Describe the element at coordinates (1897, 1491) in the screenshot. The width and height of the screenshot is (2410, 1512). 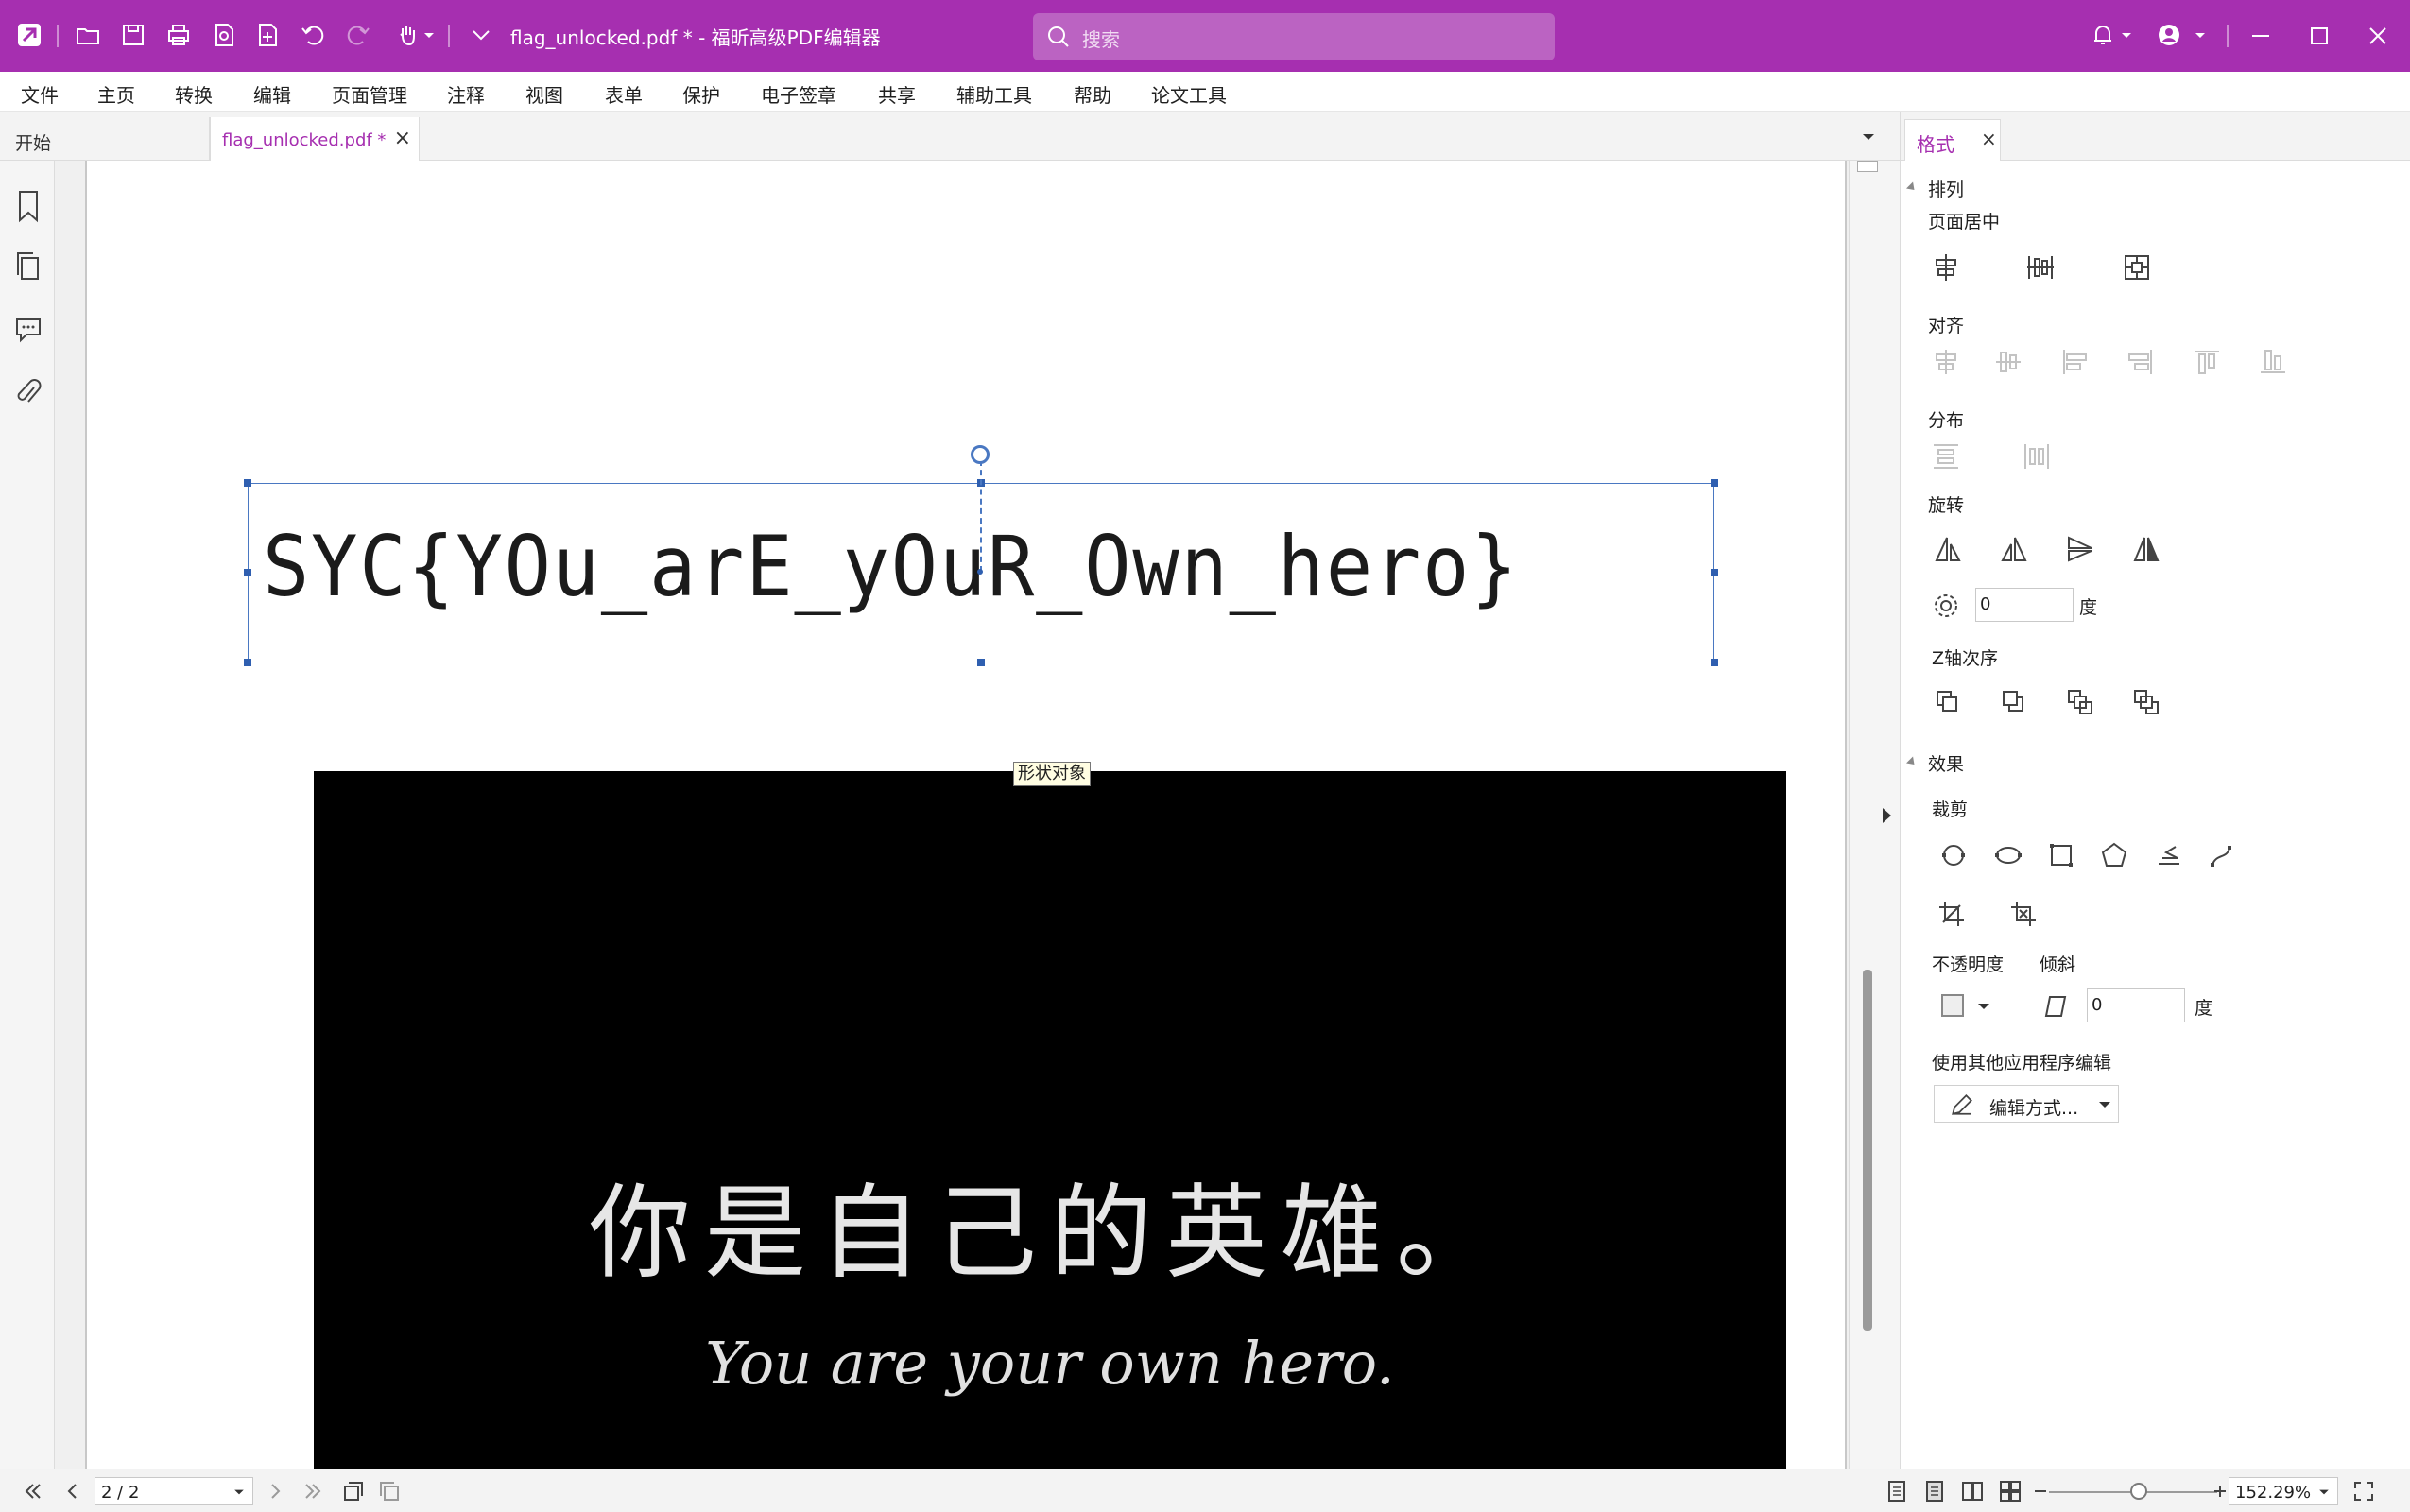
I see `single-page-view-icon` at that location.